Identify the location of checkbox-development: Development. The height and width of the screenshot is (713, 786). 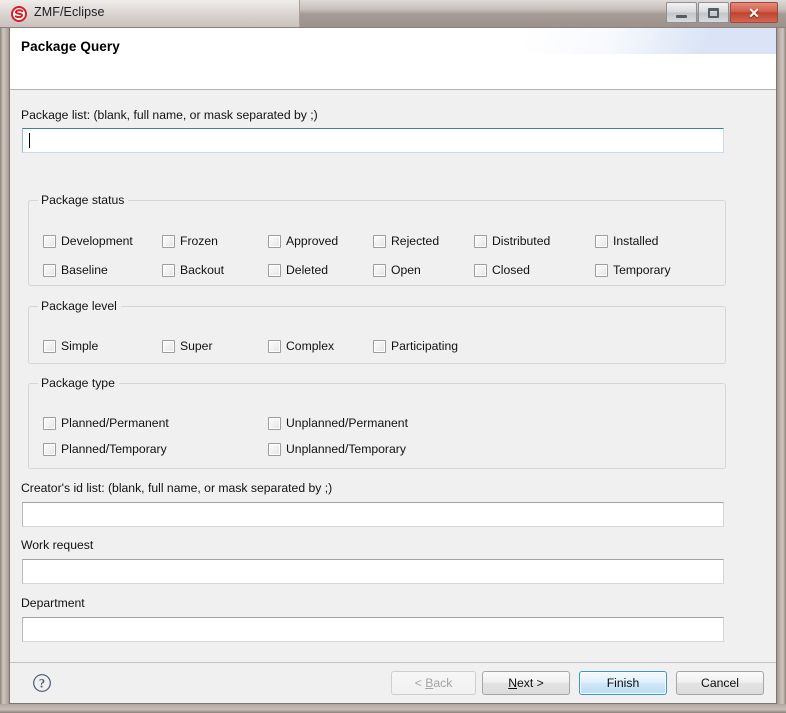
(88, 241).